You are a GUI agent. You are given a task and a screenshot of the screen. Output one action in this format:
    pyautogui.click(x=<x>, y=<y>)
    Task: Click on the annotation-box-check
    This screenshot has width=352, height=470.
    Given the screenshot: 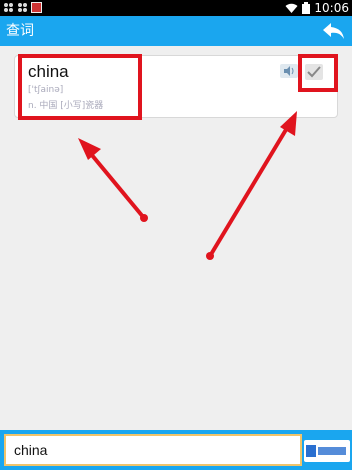 What is the action you would take?
    pyautogui.click(x=318, y=73)
    